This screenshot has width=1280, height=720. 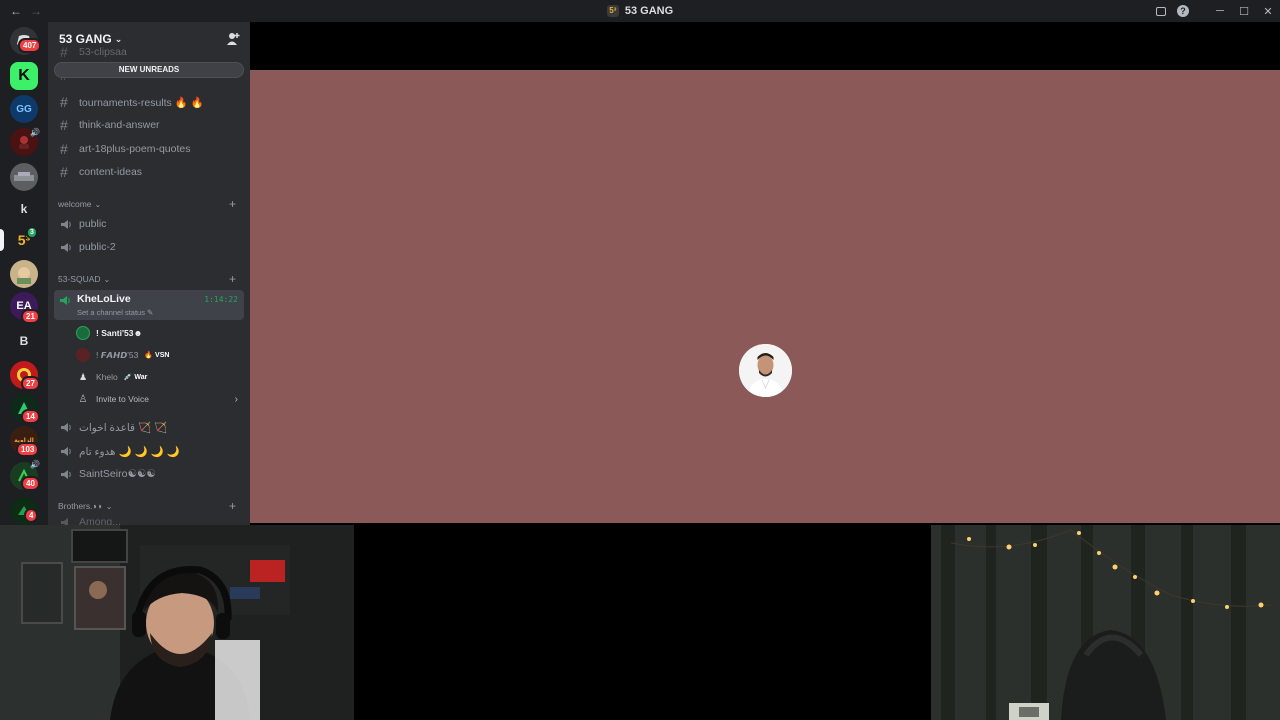 I want to click on server-voice-badge: 40, so click(x=30, y=483).